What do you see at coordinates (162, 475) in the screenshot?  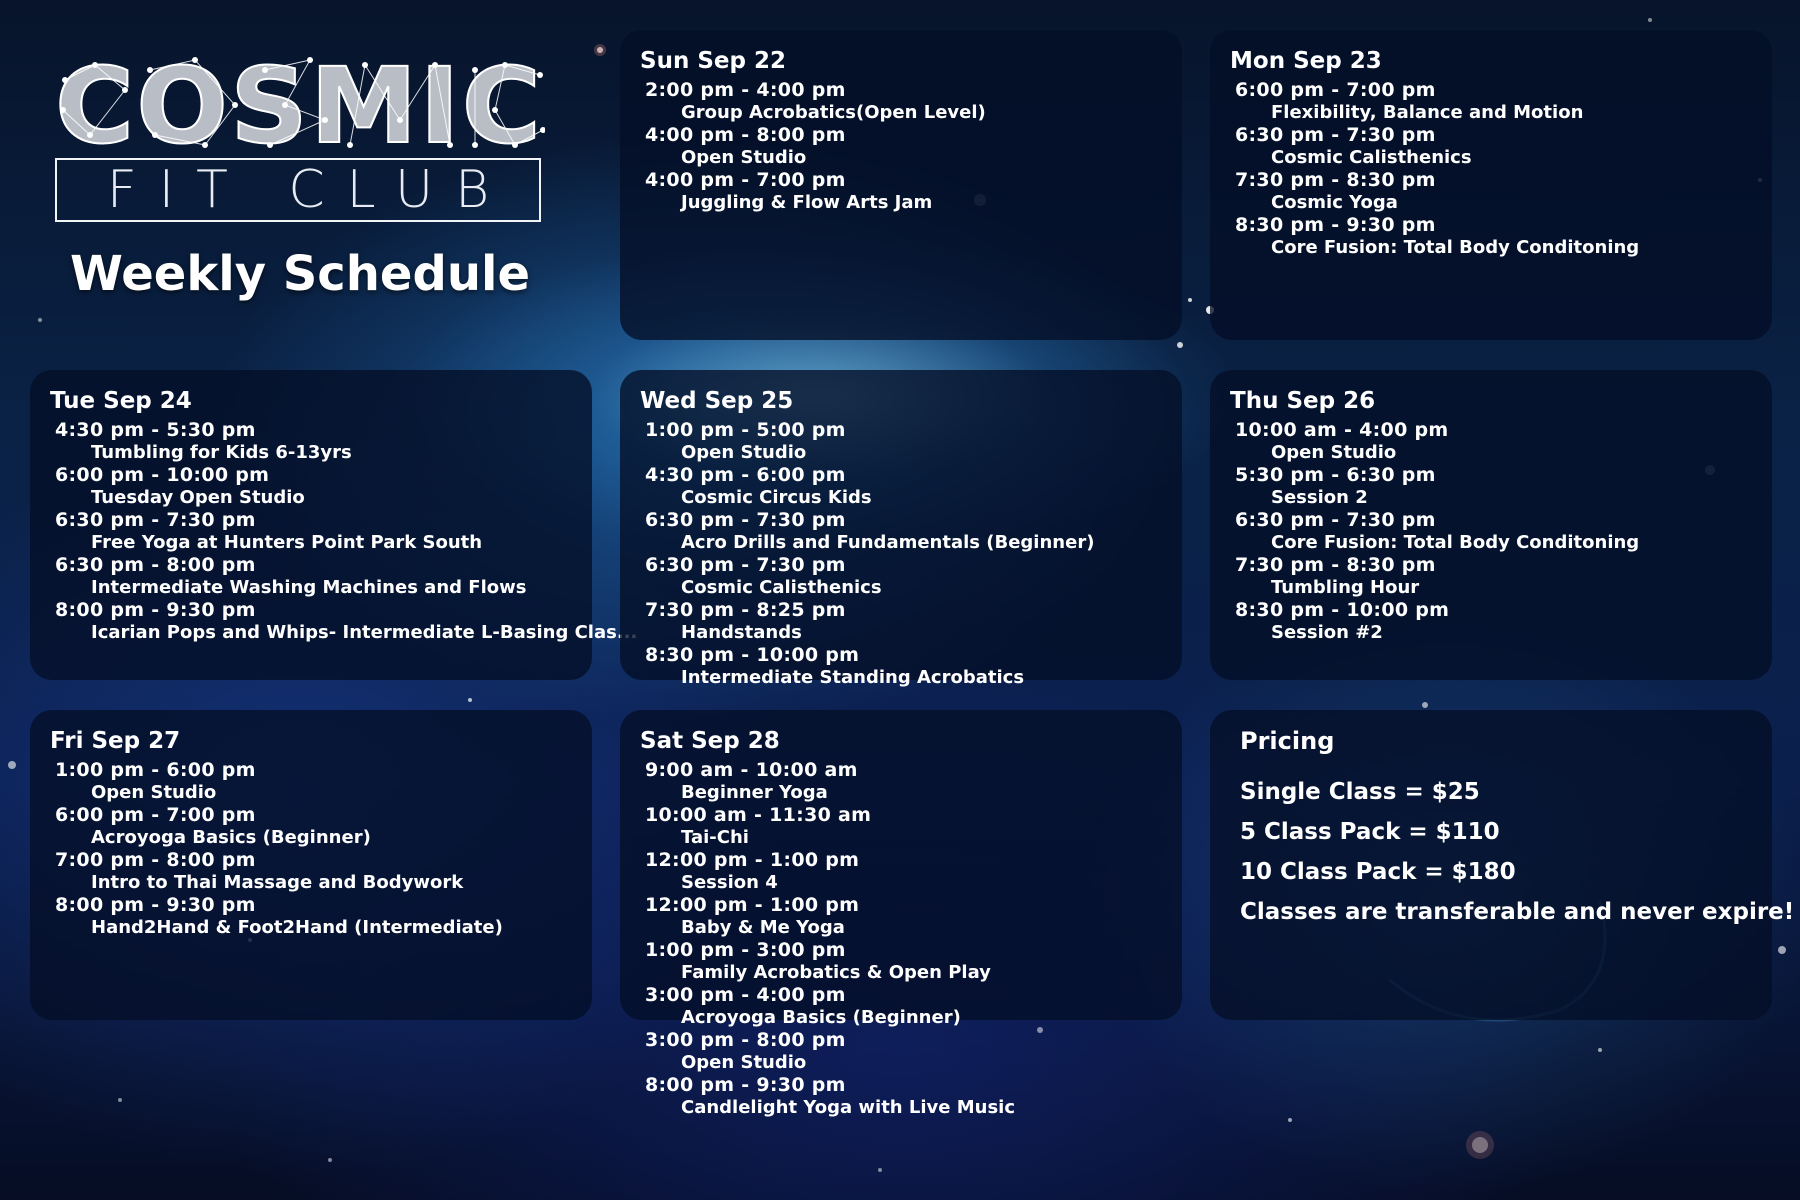 I see `session-time: 6:00 pm - 10:00 pm` at bounding box center [162, 475].